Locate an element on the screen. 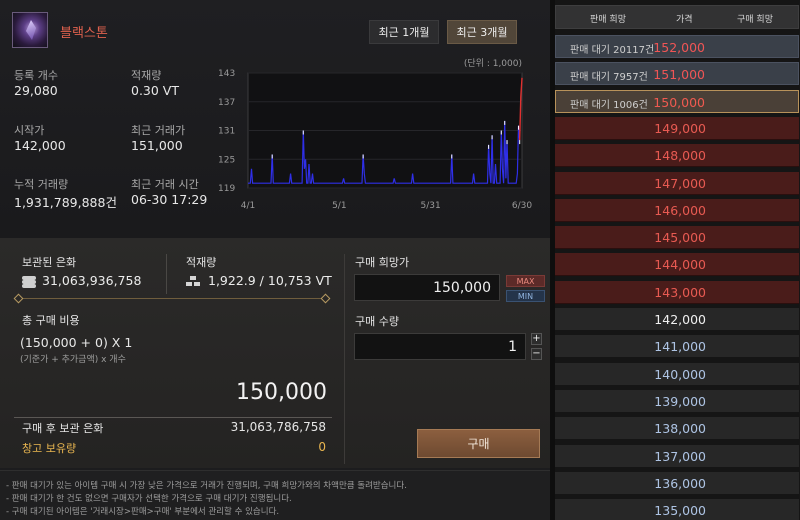  start-price-value: 142,000 is located at coordinates (40, 145).